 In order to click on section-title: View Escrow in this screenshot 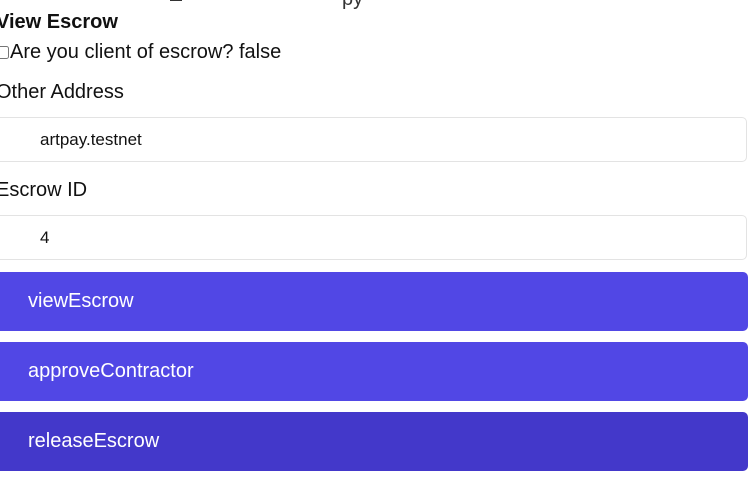, I will do `click(59, 22)`.